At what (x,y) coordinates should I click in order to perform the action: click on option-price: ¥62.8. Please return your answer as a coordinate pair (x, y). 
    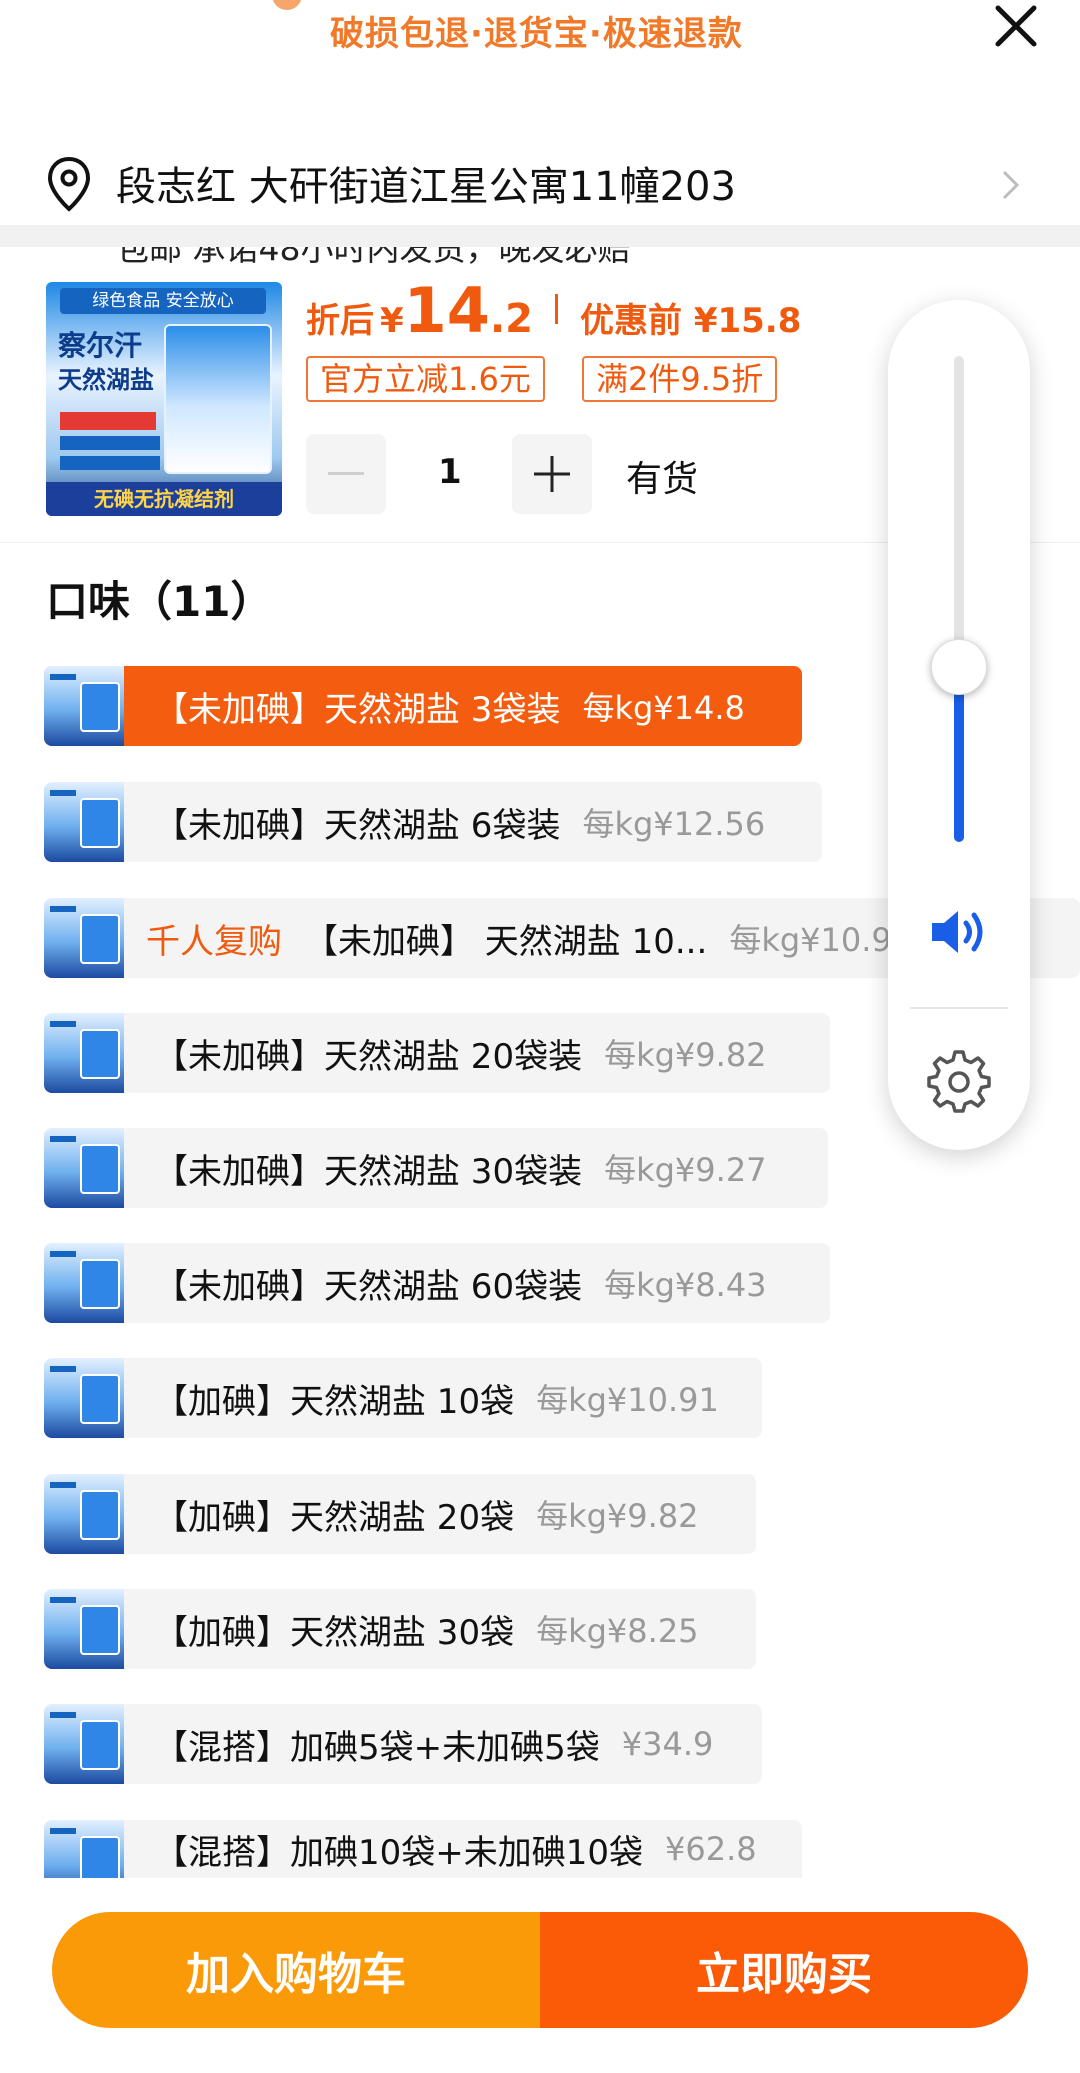
    Looking at the image, I should click on (711, 1849).